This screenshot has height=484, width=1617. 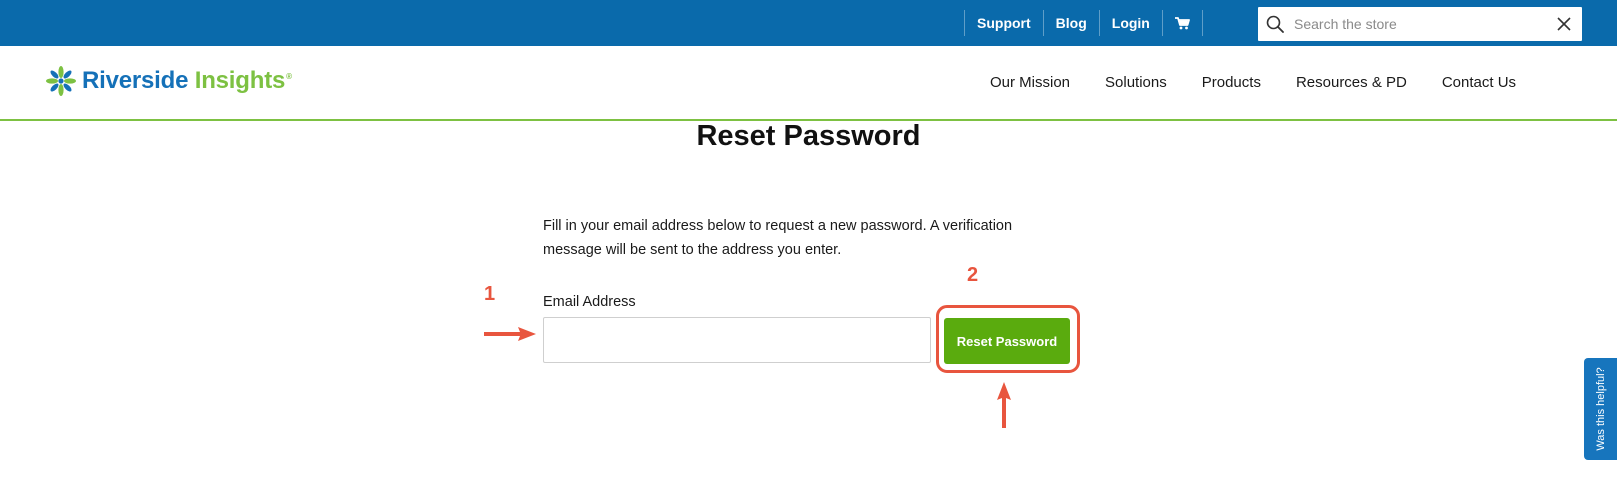 What do you see at coordinates (1202, 23) in the screenshot?
I see `divider` at bounding box center [1202, 23].